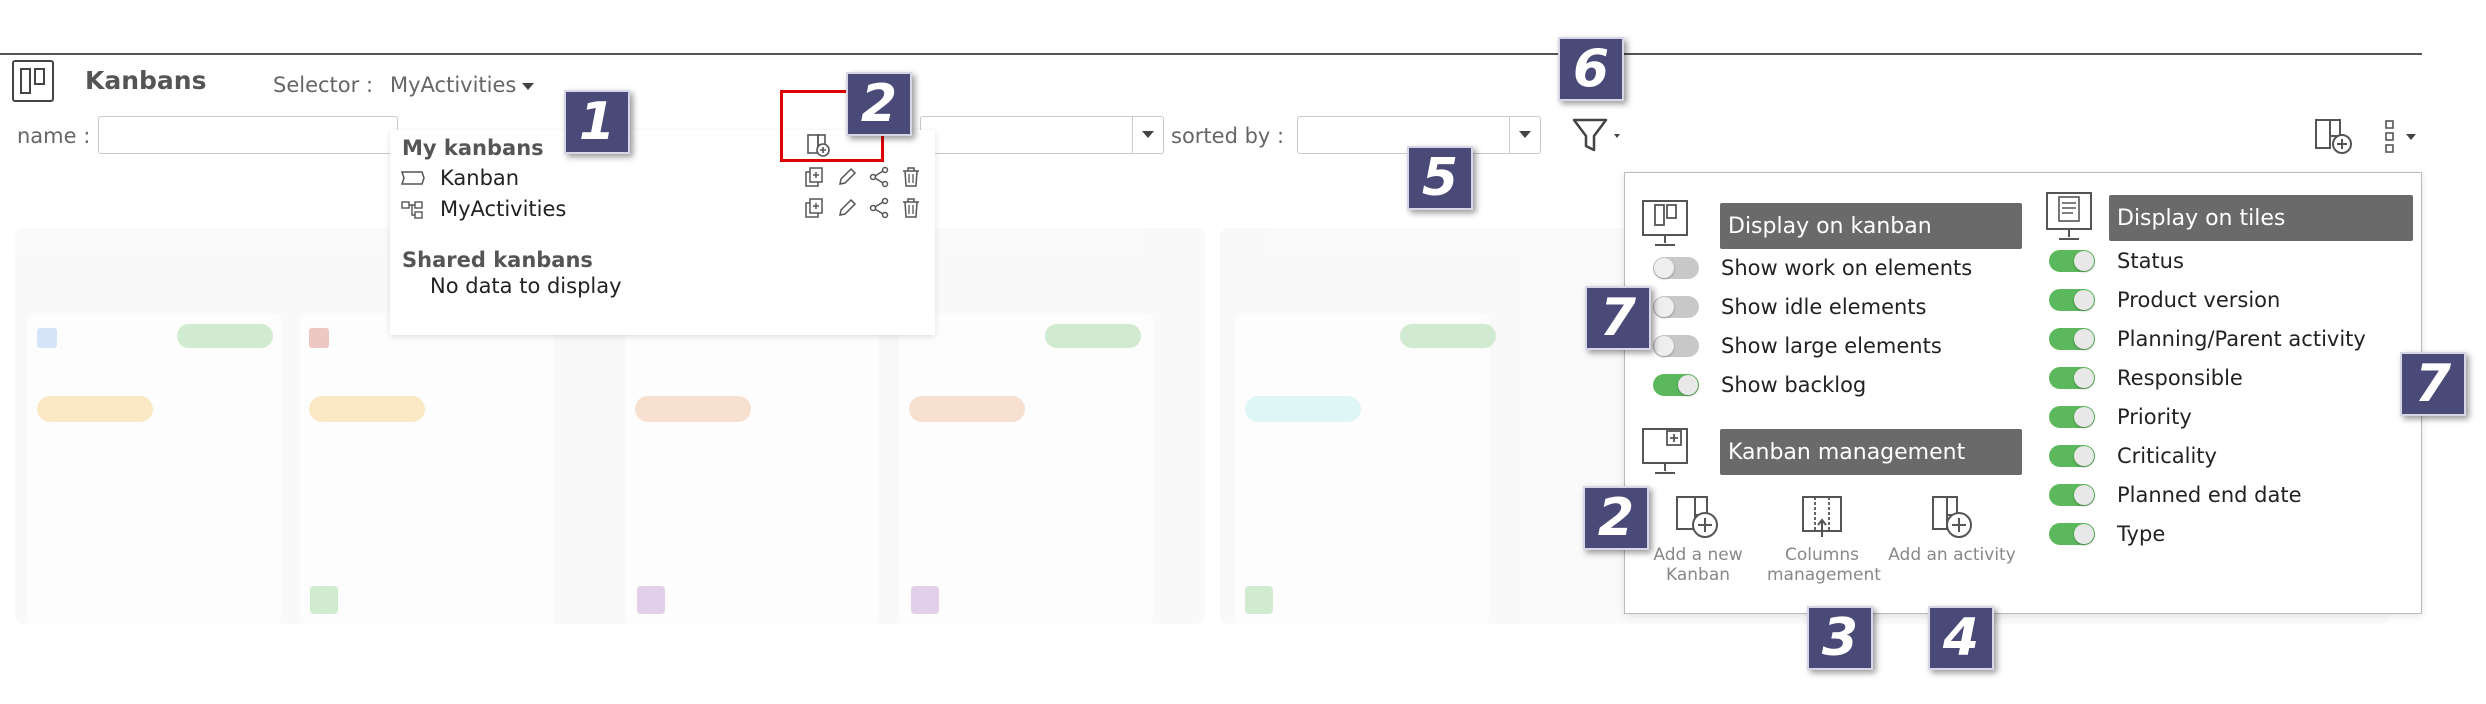 The width and height of the screenshot is (2486, 704). I want to click on top-border, so click(1211, 54).